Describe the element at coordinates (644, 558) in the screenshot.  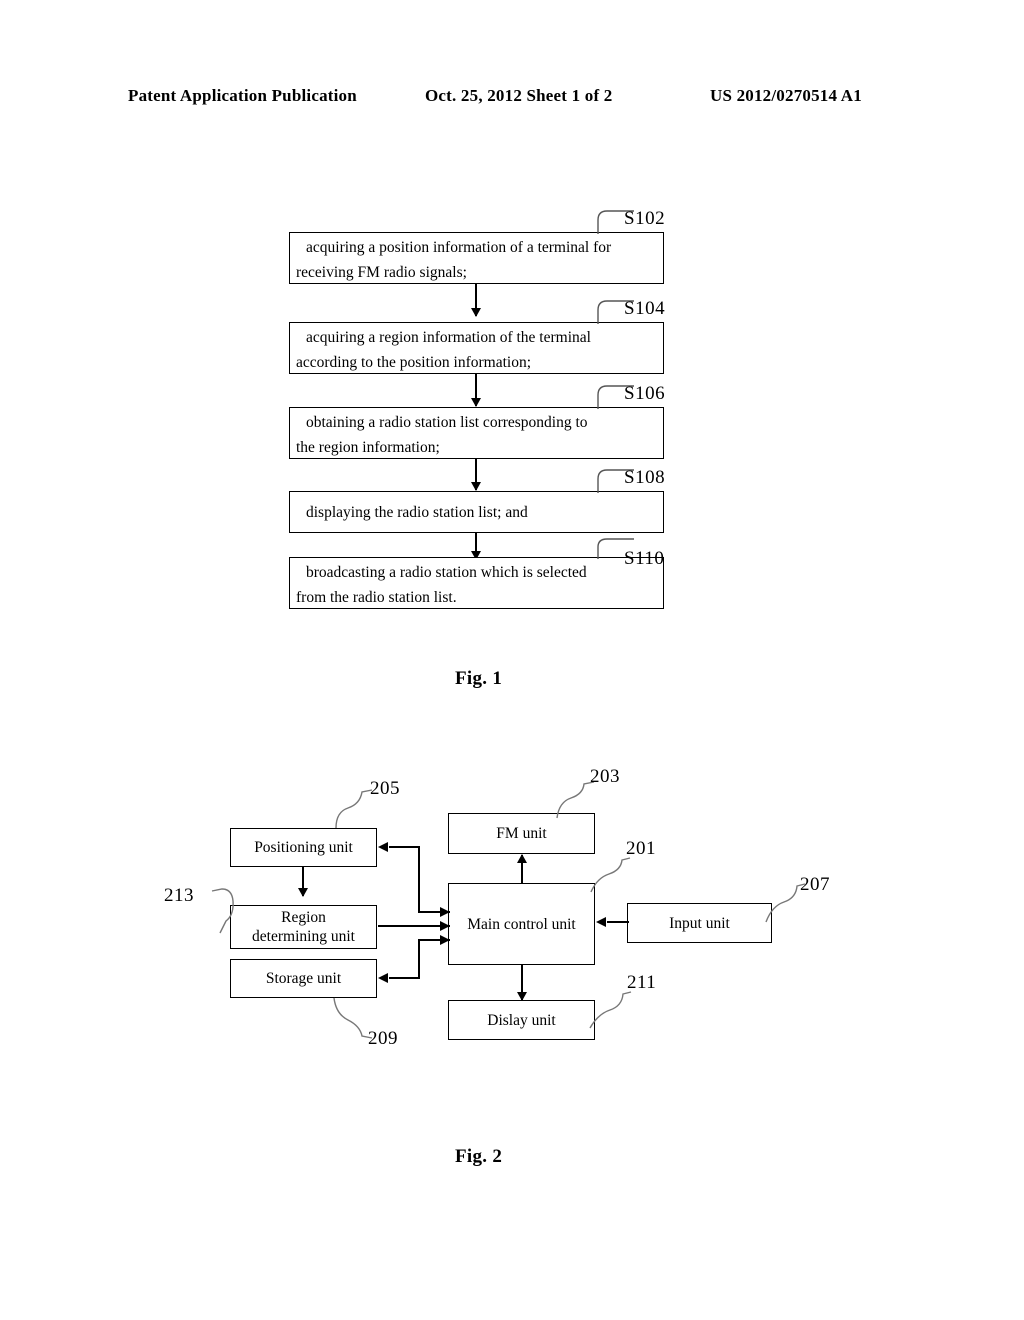
I see `ref-label-s110: S110` at that location.